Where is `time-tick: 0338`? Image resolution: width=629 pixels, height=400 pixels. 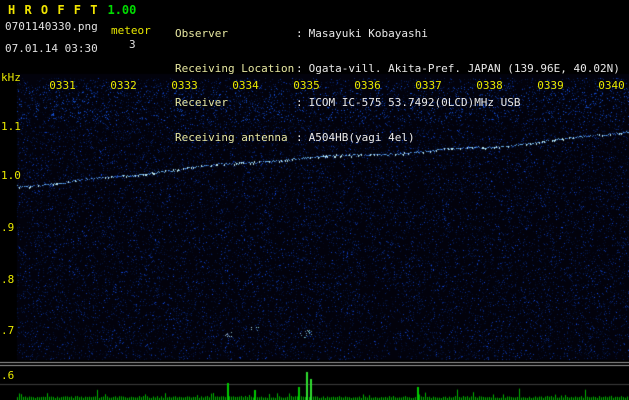 time-tick: 0338 is located at coordinates (489, 85).